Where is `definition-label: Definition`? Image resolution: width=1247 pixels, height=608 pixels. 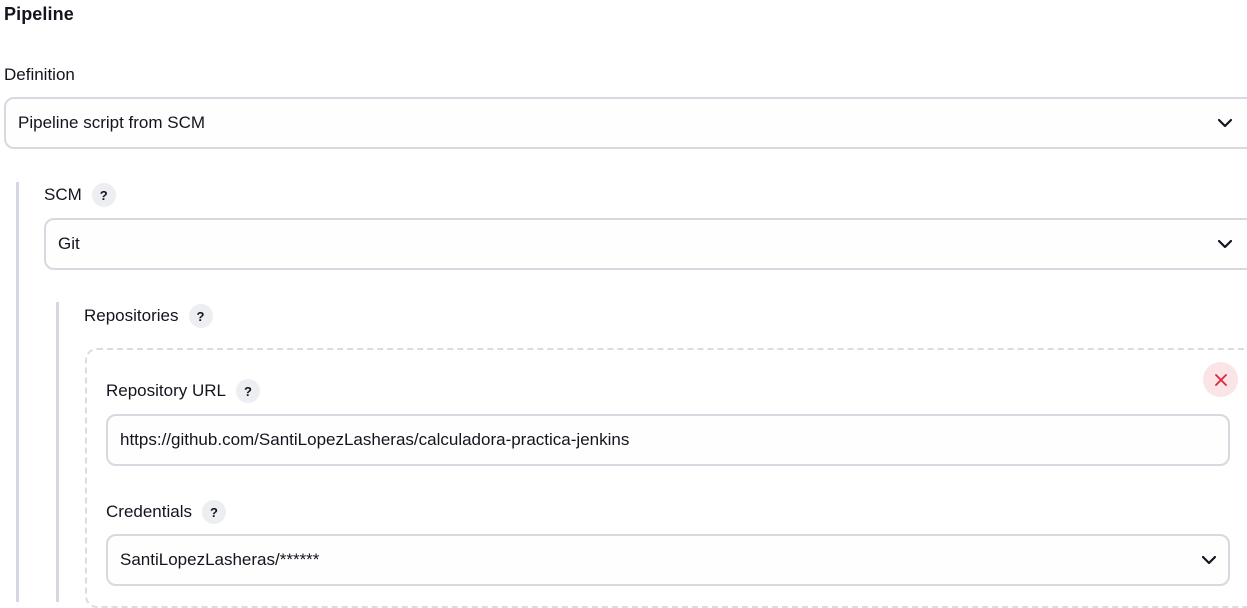 definition-label: Definition is located at coordinates (39, 75).